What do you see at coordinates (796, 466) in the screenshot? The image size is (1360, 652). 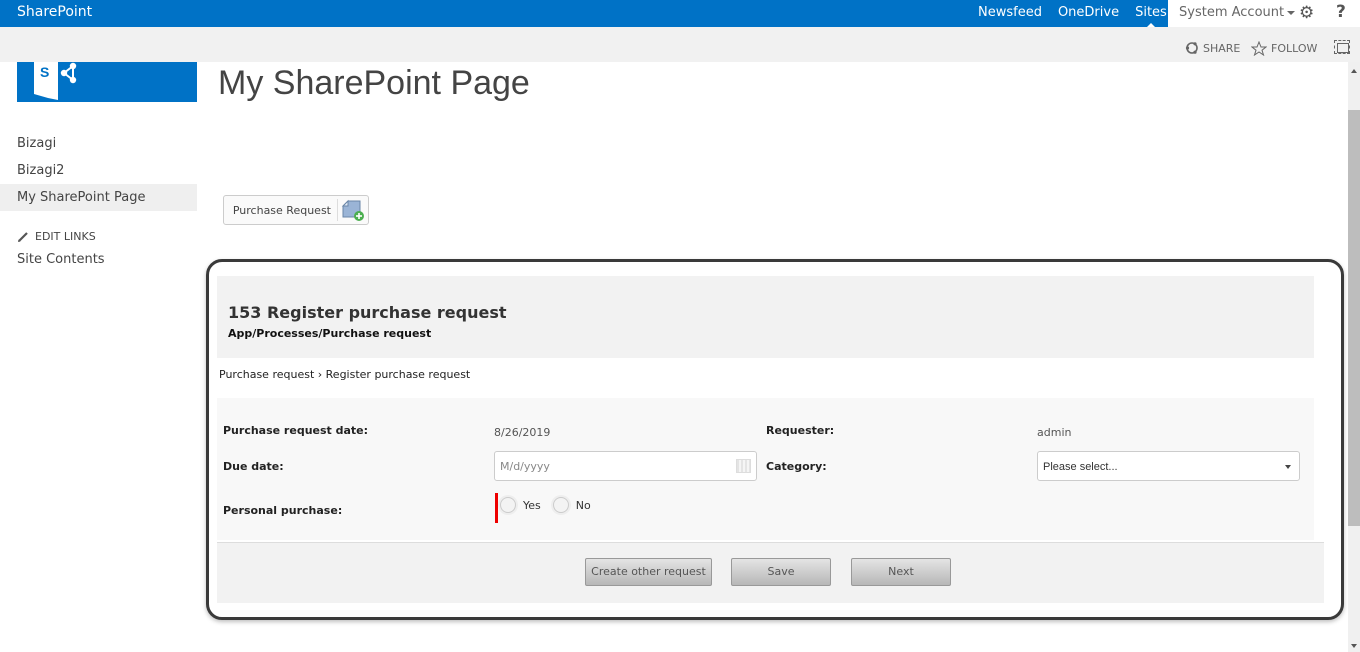 I see `category-label: Category:` at bounding box center [796, 466].